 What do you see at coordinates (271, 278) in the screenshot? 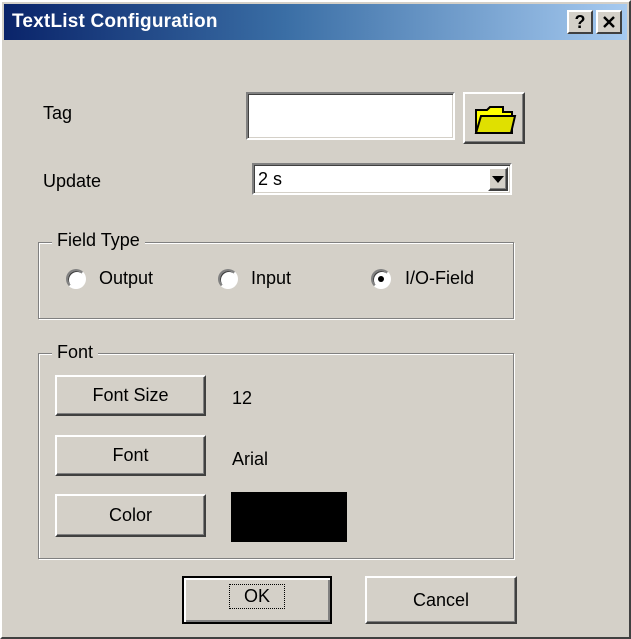
I see `radio-input-label: Input` at bounding box center [271, 278].